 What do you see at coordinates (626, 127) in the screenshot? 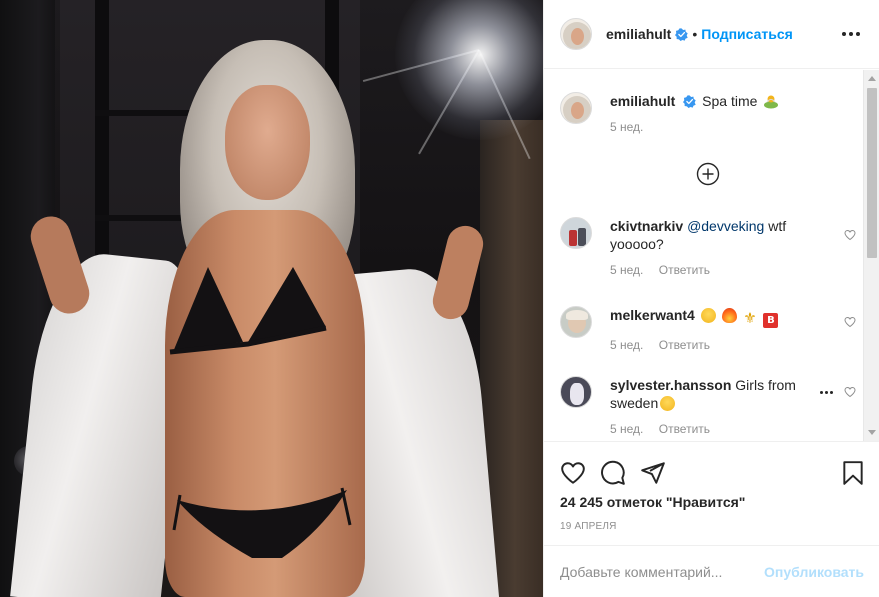
I see `caption-time: 5 нед.` at bounding box center [626, 127].